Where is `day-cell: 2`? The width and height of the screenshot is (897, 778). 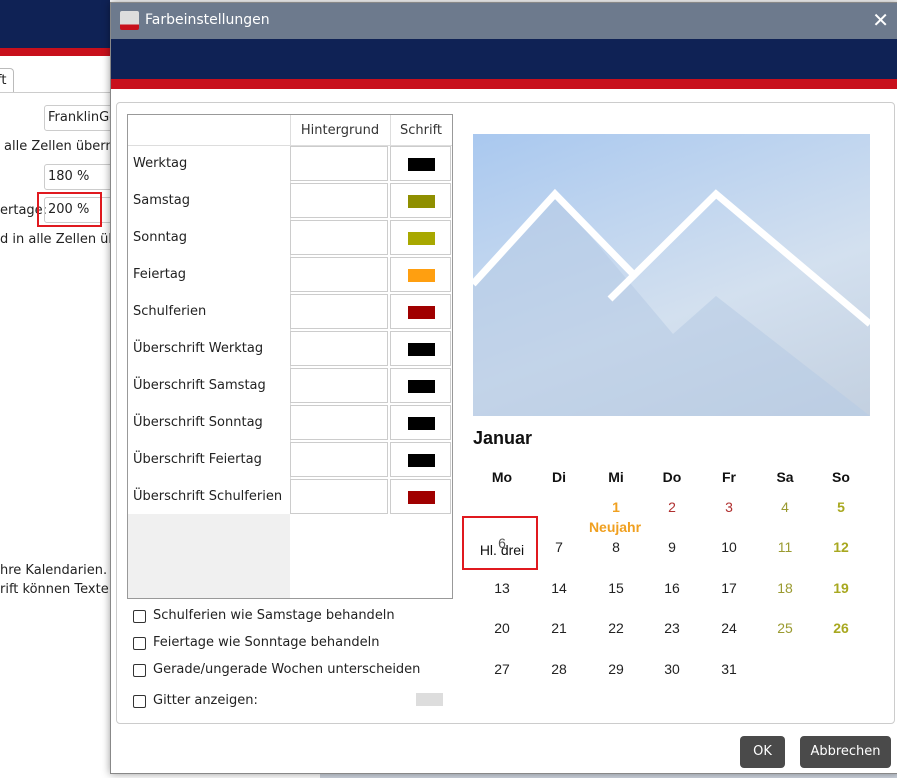 day-cell: 2 is located at coordinates (672, 507).